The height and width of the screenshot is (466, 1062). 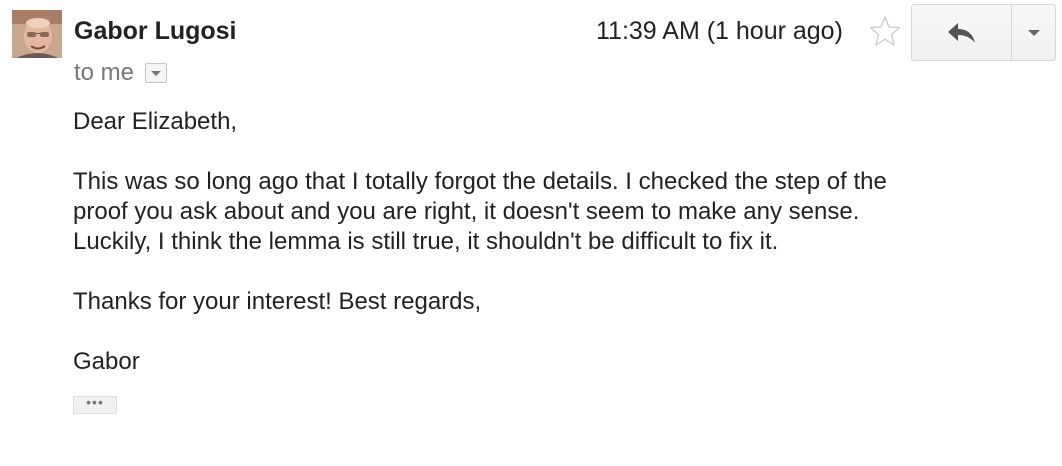 What do you see at coordinates (719, 31) in the screenshot?
I see `message-timestamp: 11:39 AM (1 hour ago)` at bounding box center [719, 31].